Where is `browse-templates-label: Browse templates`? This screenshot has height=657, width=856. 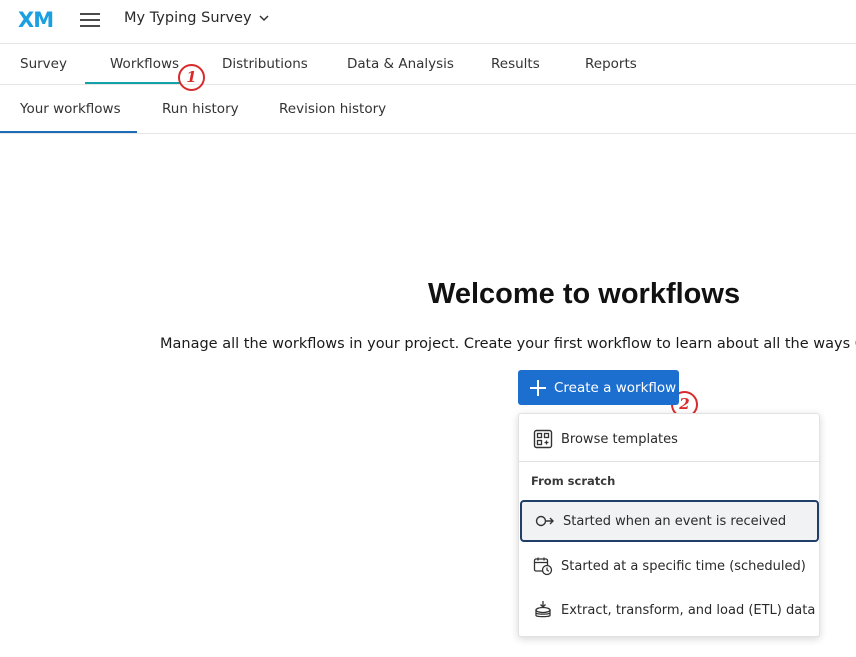
browse-templates-label: Browse templates is located at coordinates (619, 439).